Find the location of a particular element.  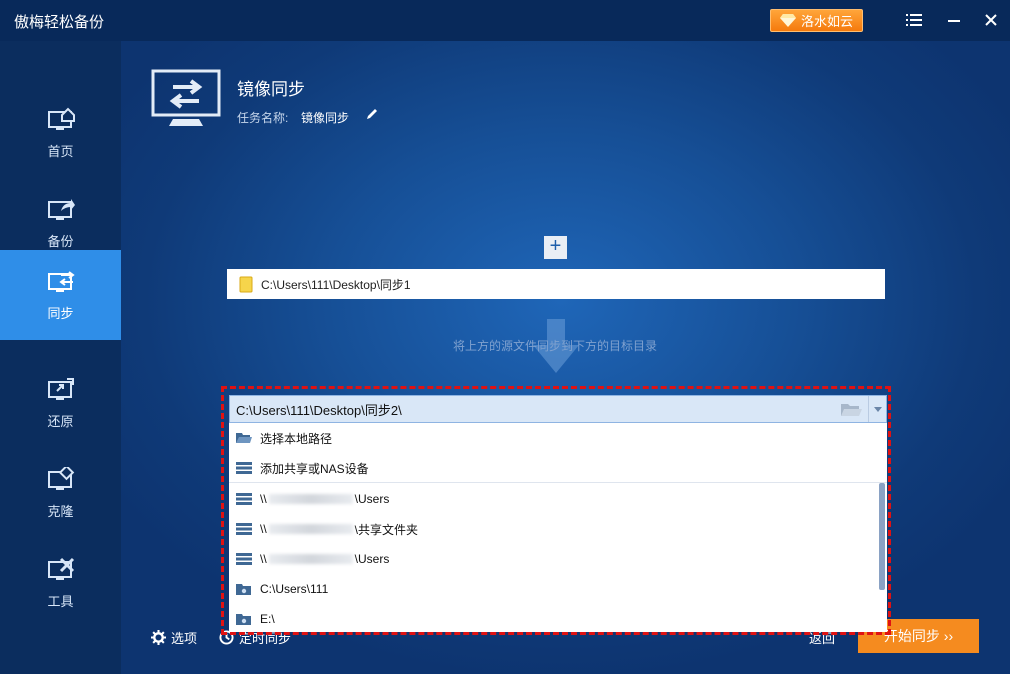

sidebar-item-restore: 还原 is located at coordinates (60, 403).